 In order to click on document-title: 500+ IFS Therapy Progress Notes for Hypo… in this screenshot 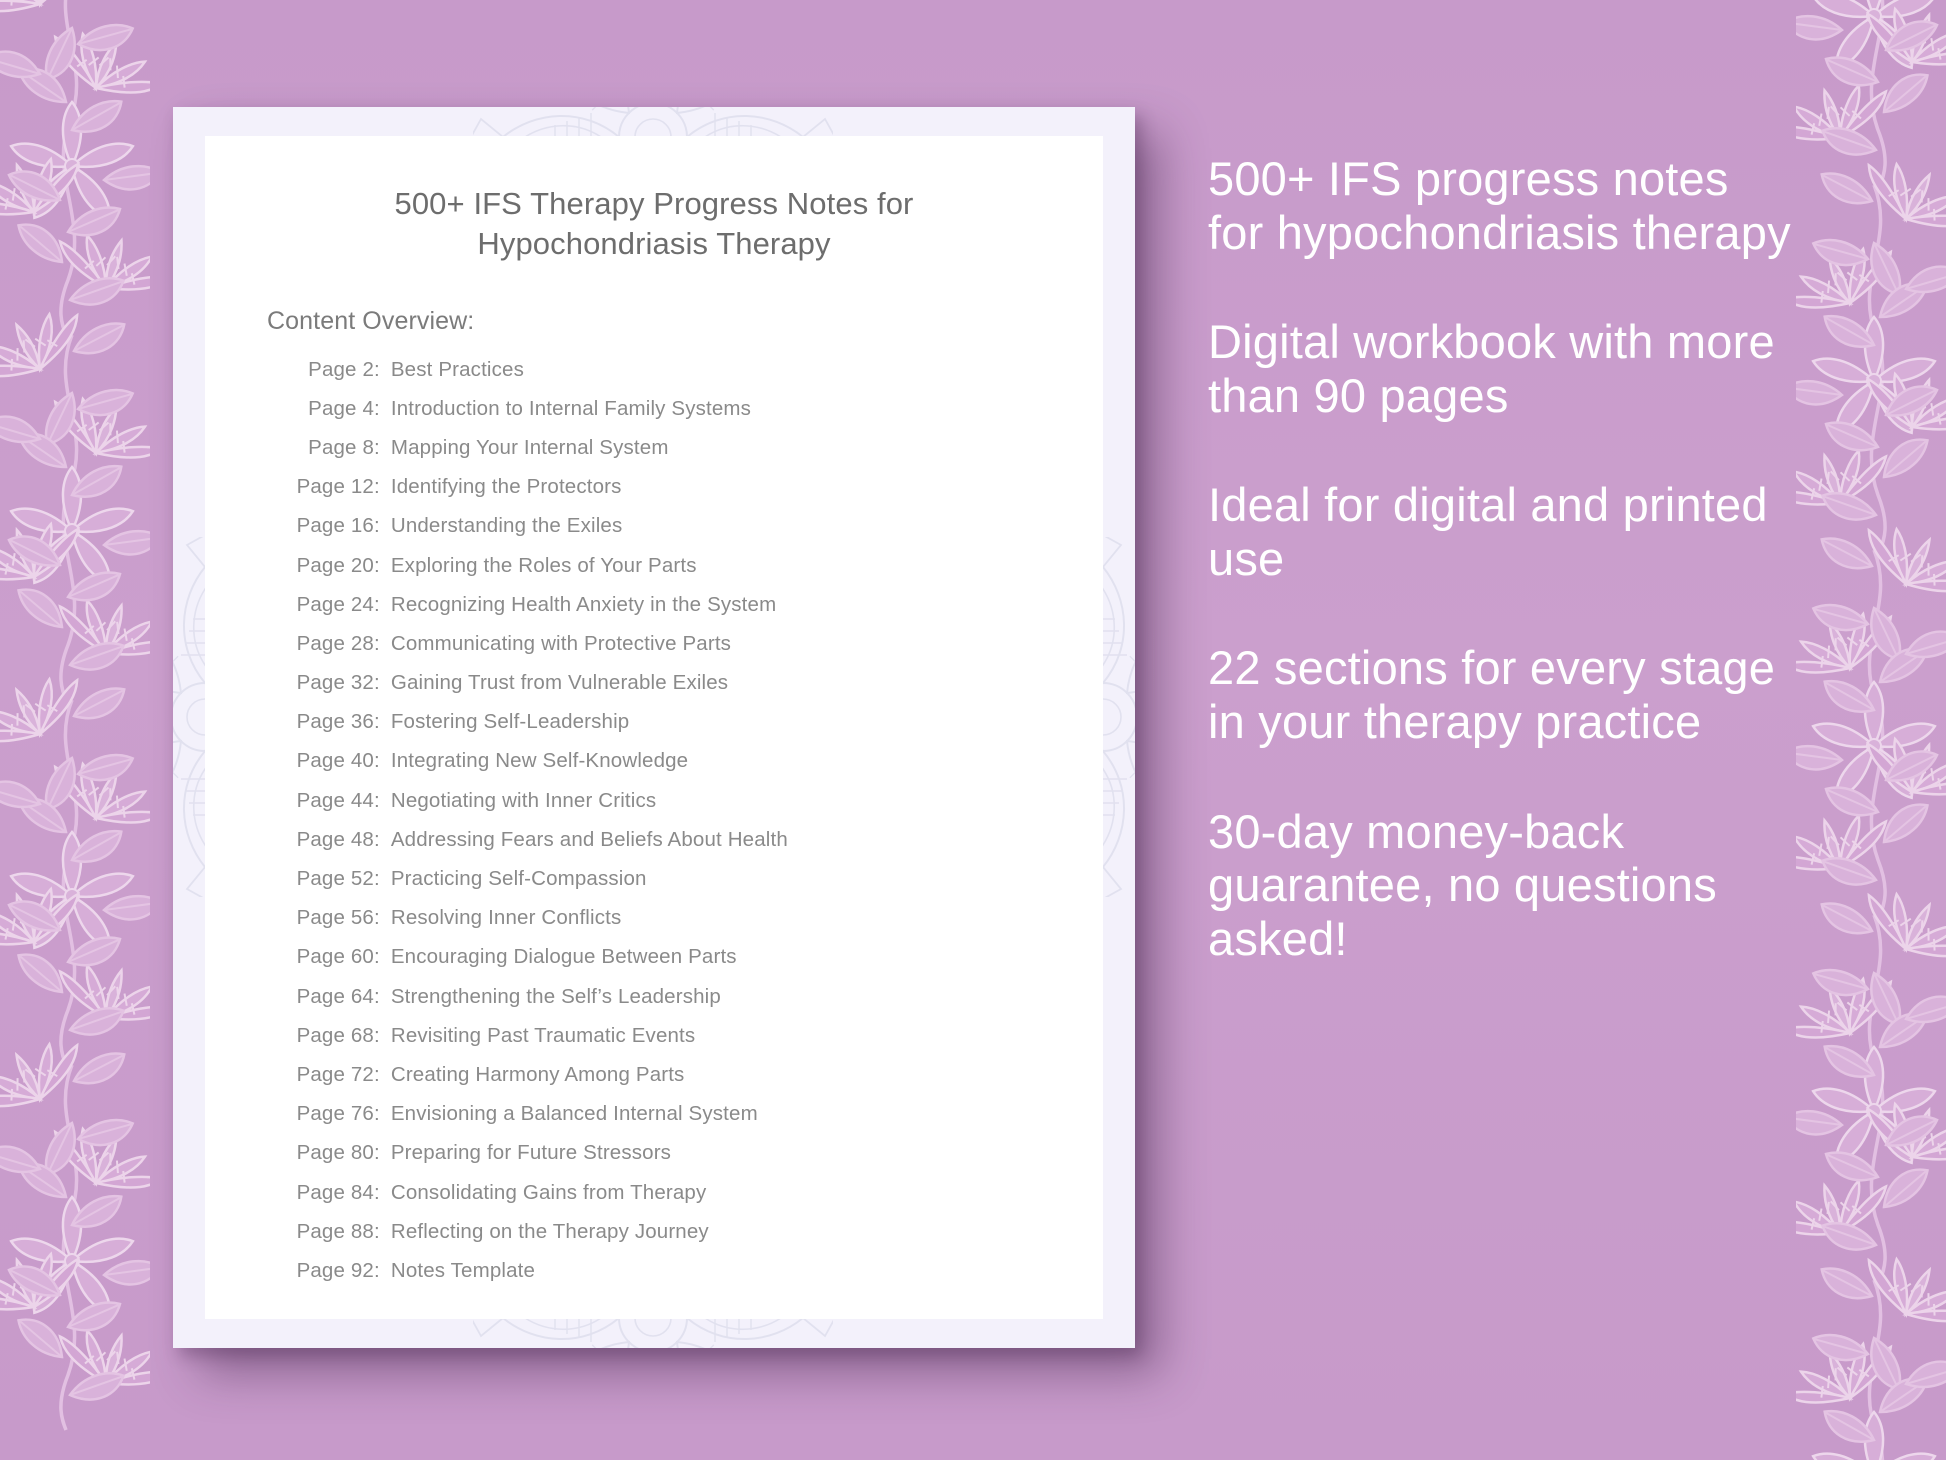, I will do `click(654, 224)`.